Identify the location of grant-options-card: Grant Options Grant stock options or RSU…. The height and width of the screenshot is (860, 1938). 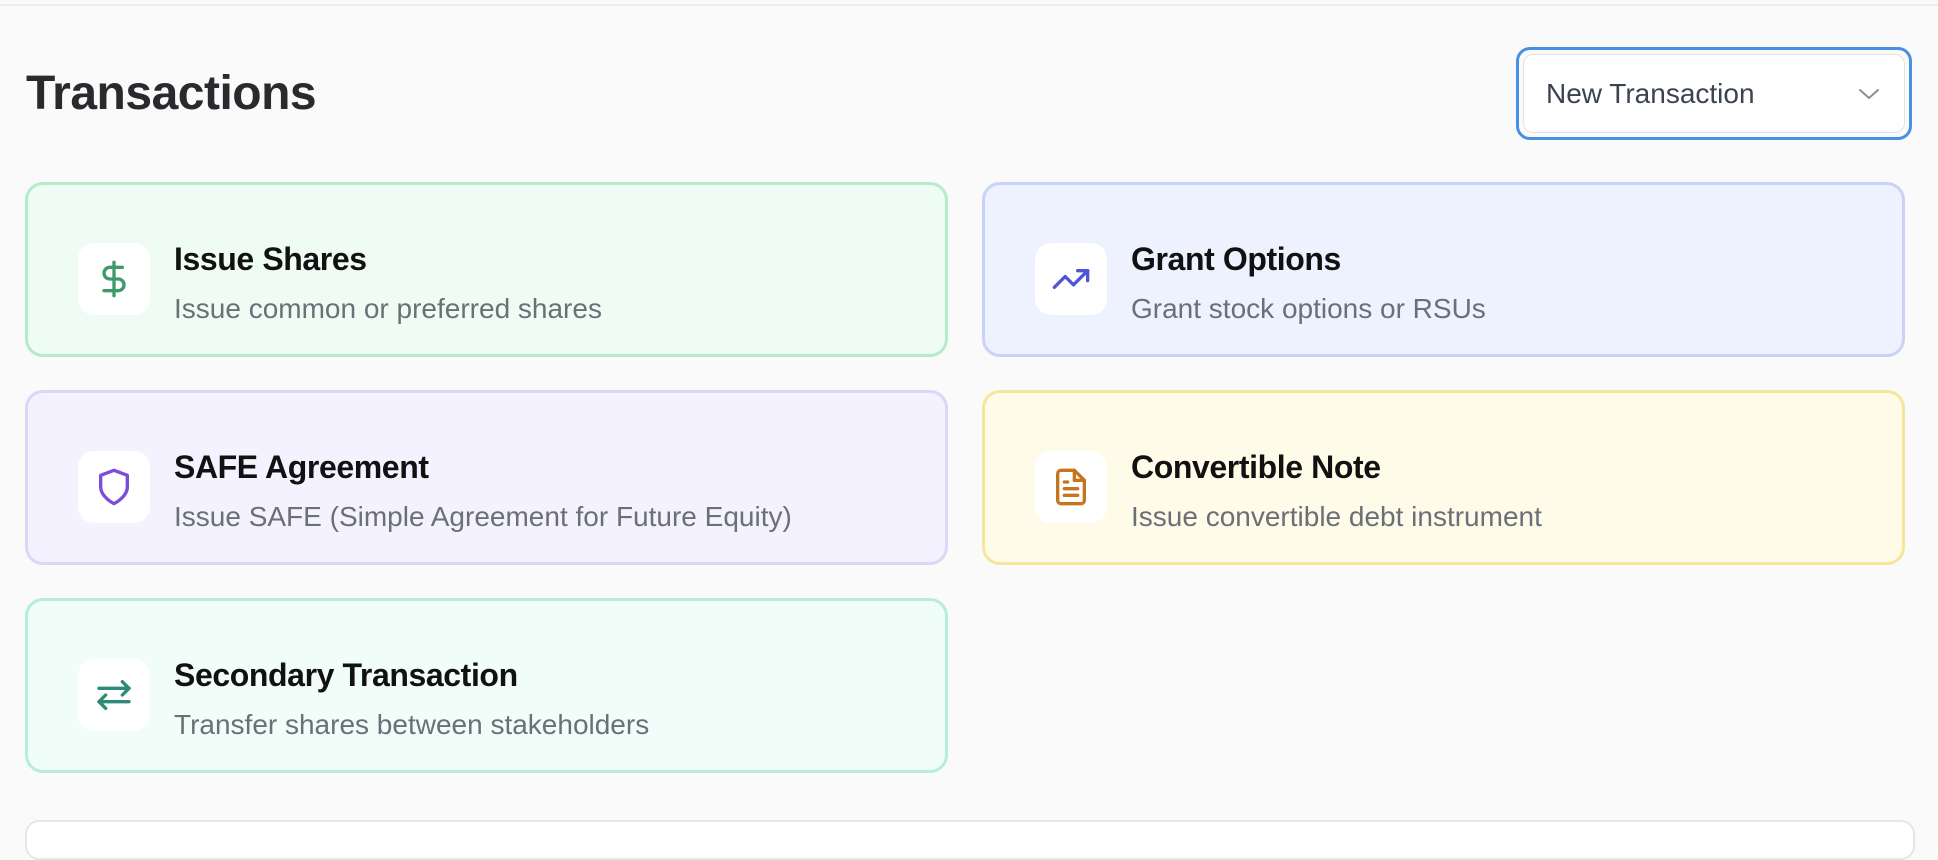
(1443, 269).